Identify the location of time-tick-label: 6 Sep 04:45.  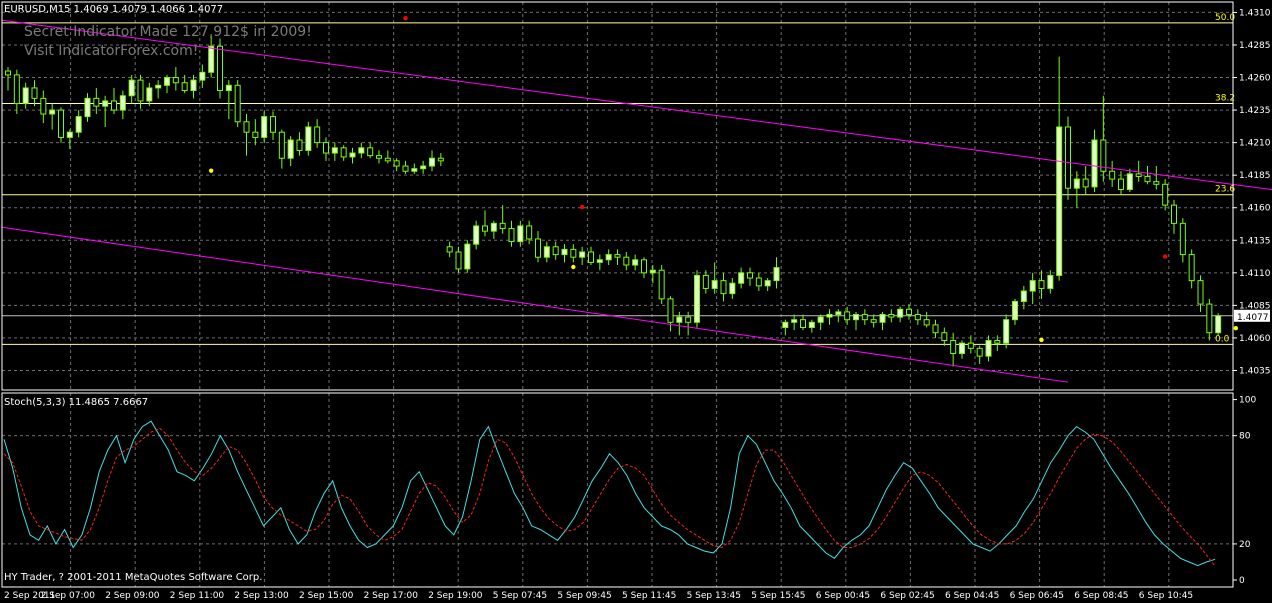
(972, 596).